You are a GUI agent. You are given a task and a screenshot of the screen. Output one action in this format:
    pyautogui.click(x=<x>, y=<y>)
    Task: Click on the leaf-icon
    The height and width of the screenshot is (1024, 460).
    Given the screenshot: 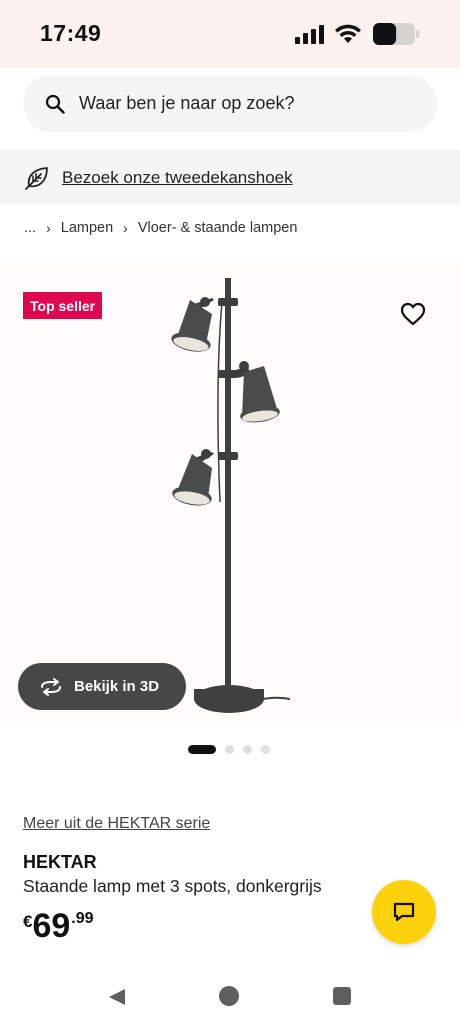 What is the action you would take?
    pyautogui.click(x=36, y=178)
    